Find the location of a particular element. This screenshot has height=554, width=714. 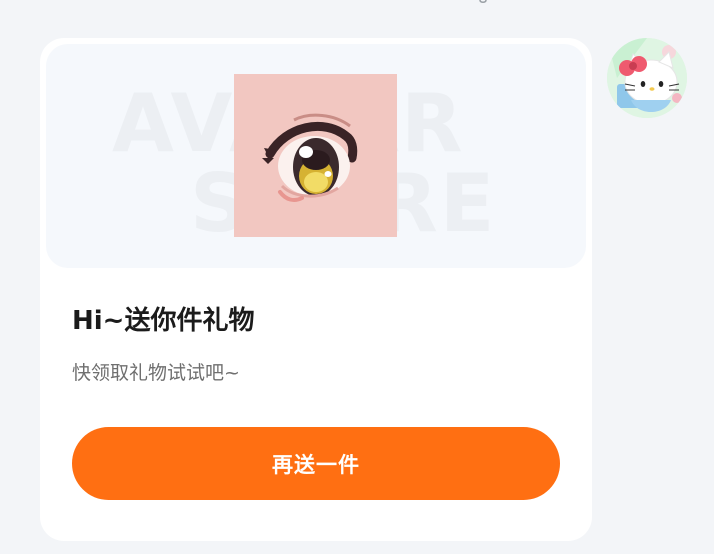

anime-eye-icon is located at coordinates (315, 155).